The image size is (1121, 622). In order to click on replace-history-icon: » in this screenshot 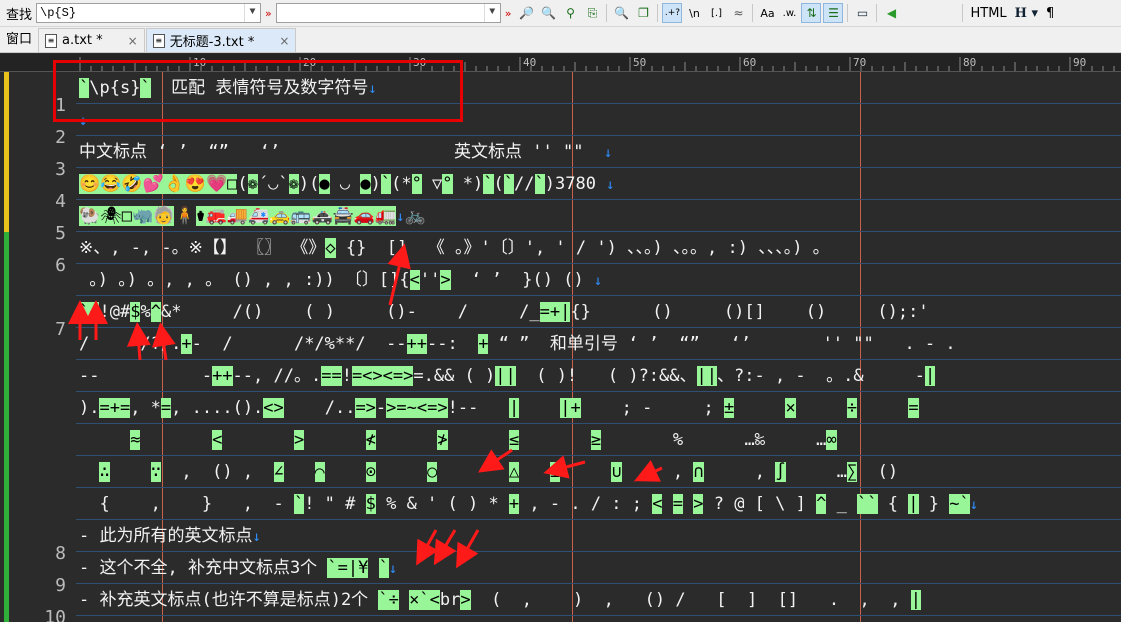, I will do `click(508, 13)`.